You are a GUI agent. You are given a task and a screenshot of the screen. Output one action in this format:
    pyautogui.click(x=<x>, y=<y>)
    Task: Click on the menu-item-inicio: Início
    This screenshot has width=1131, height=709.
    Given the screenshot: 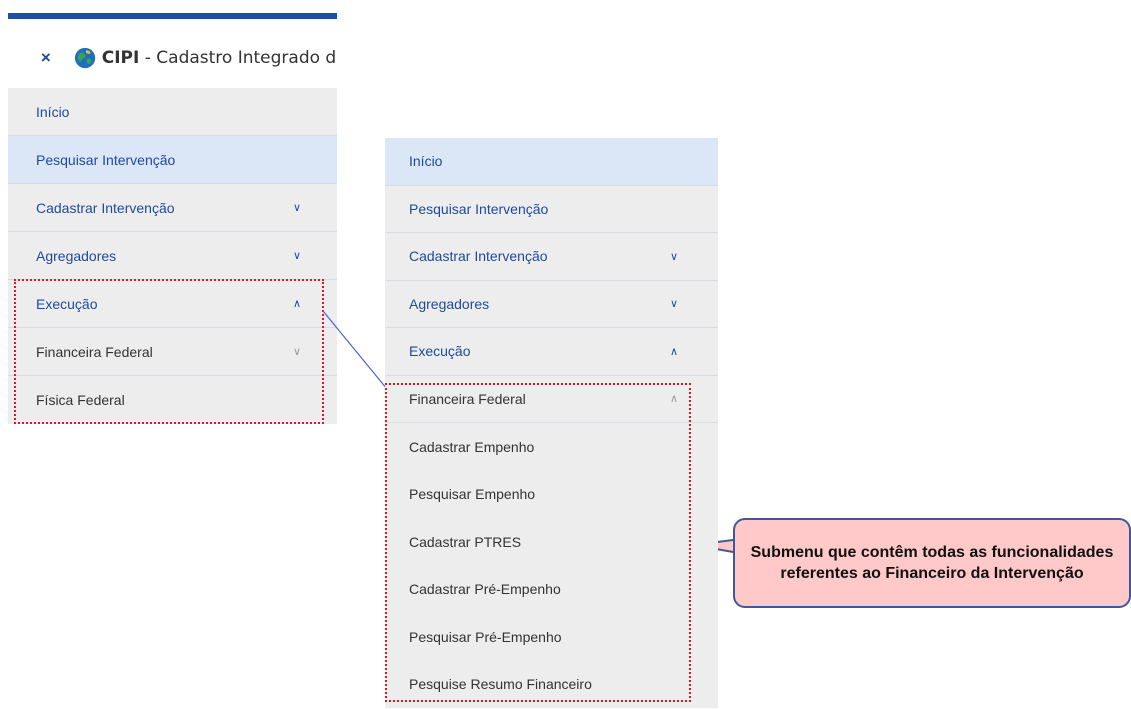 What is the action you would take?
    pyautogui.click(x=551, y=162)
    